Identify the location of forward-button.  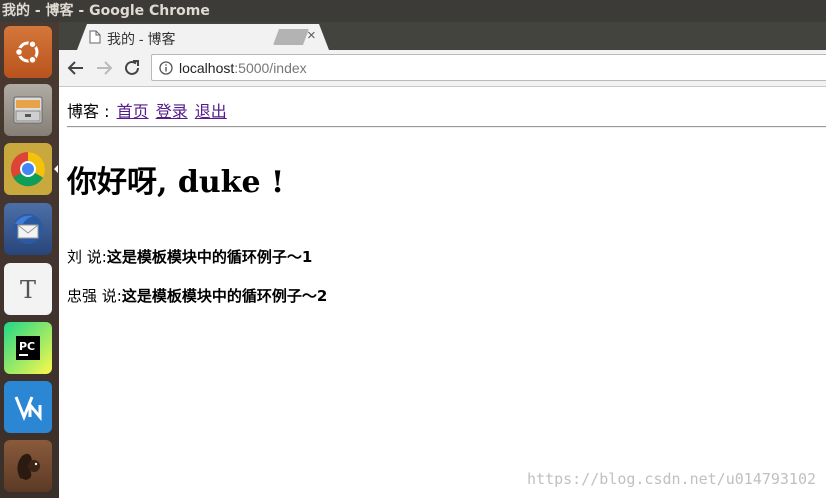
(104, 68).